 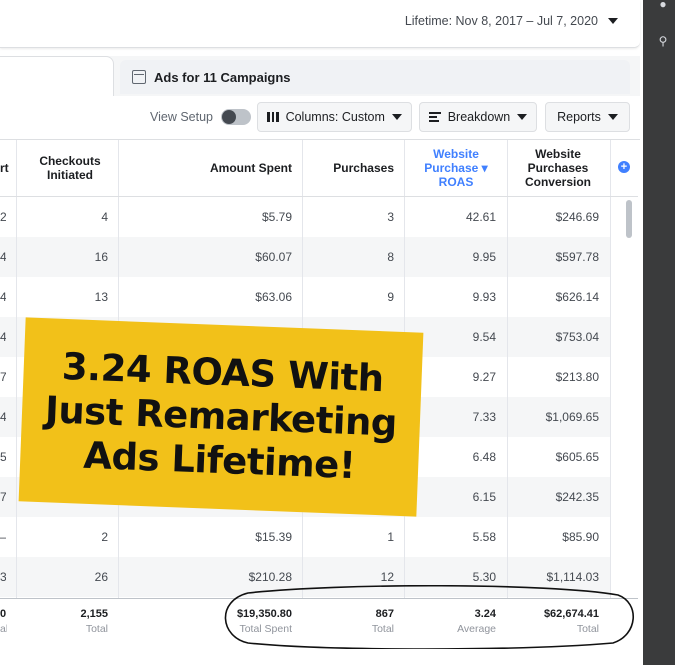 I want to click on cell-partial: 3, so click(x=3, y=577).